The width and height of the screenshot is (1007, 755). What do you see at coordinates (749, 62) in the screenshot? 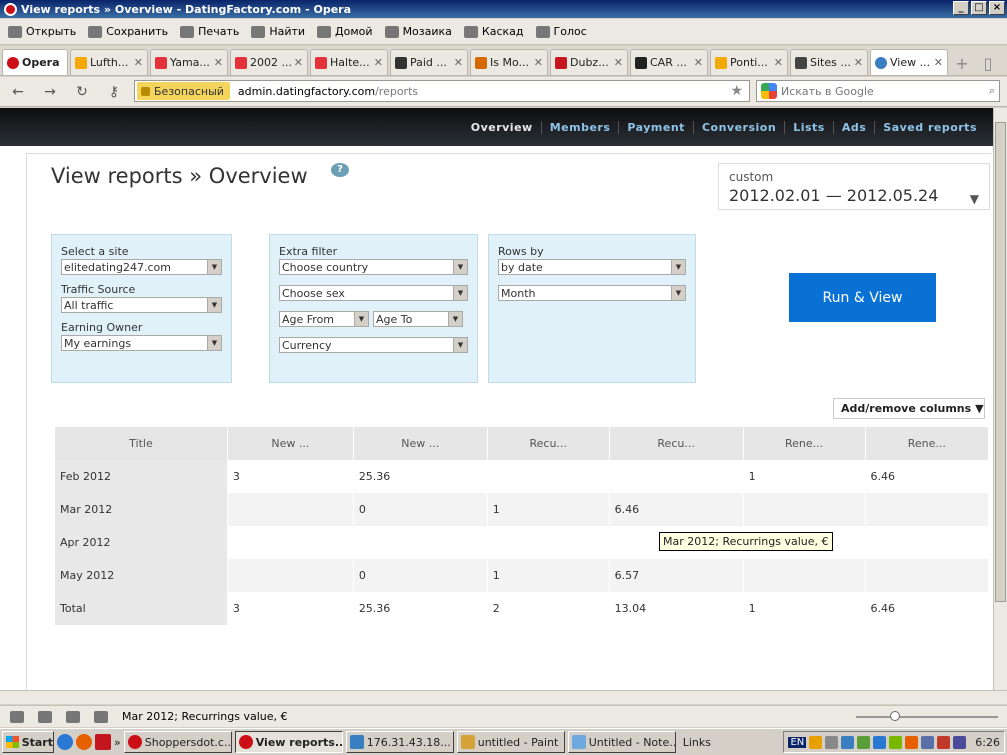
I see `browser-tab: Ponti... ✕` at bounding box center [749, 62].